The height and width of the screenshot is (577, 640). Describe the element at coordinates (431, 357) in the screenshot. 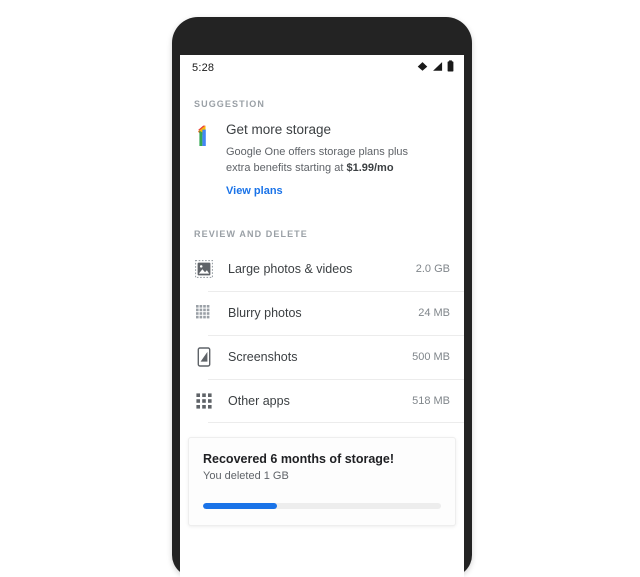

I see `list-item-size: 500 MB` at that location.